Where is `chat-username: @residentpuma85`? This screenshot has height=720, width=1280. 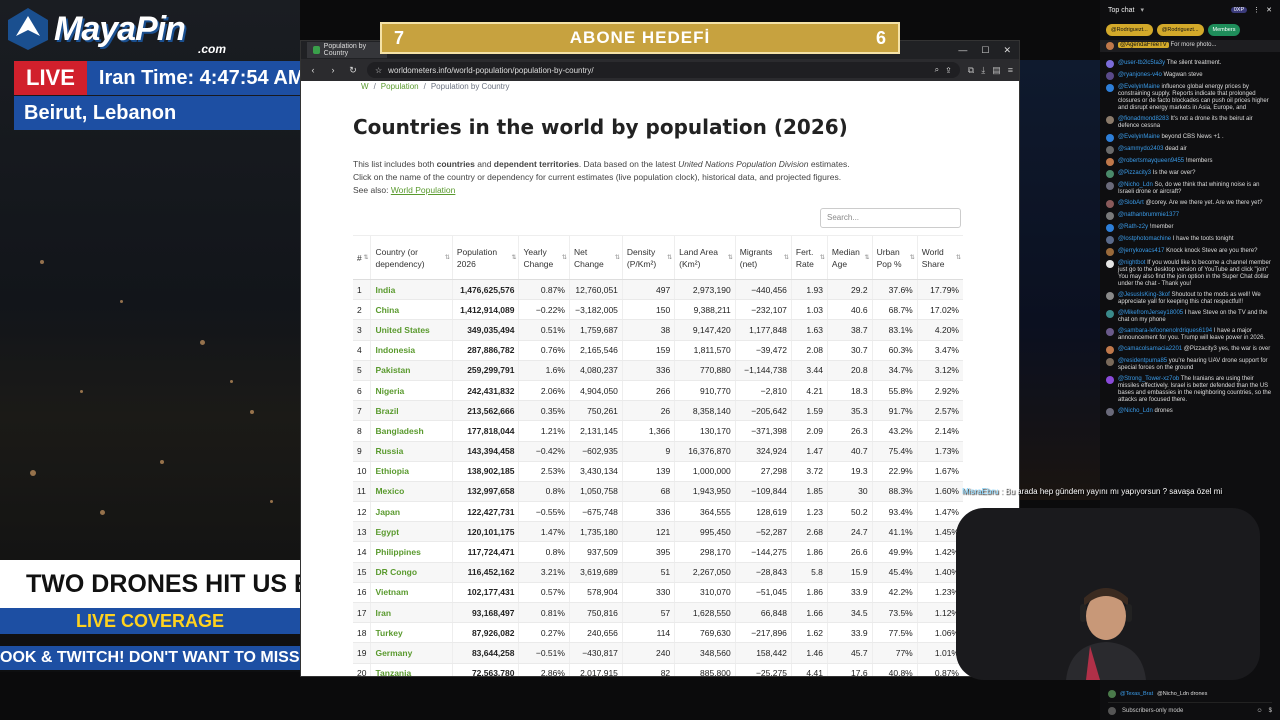 chat-username: @residentpuma85 is located at coordinates (1142, 361).